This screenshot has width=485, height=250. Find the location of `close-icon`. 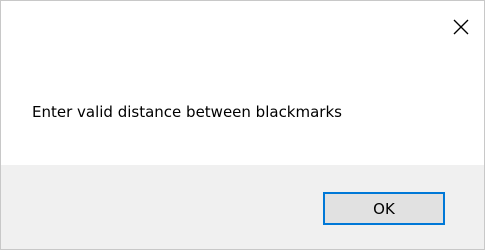

close-icon is located at coordinates (461, 27).